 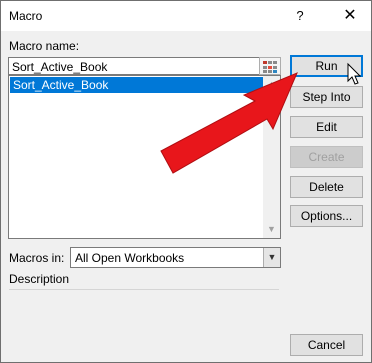 What do you see at coordinates (37, 258) in the screenshot?
I see `macros-in-label: Macros in:` at bounding box center [37, 258].